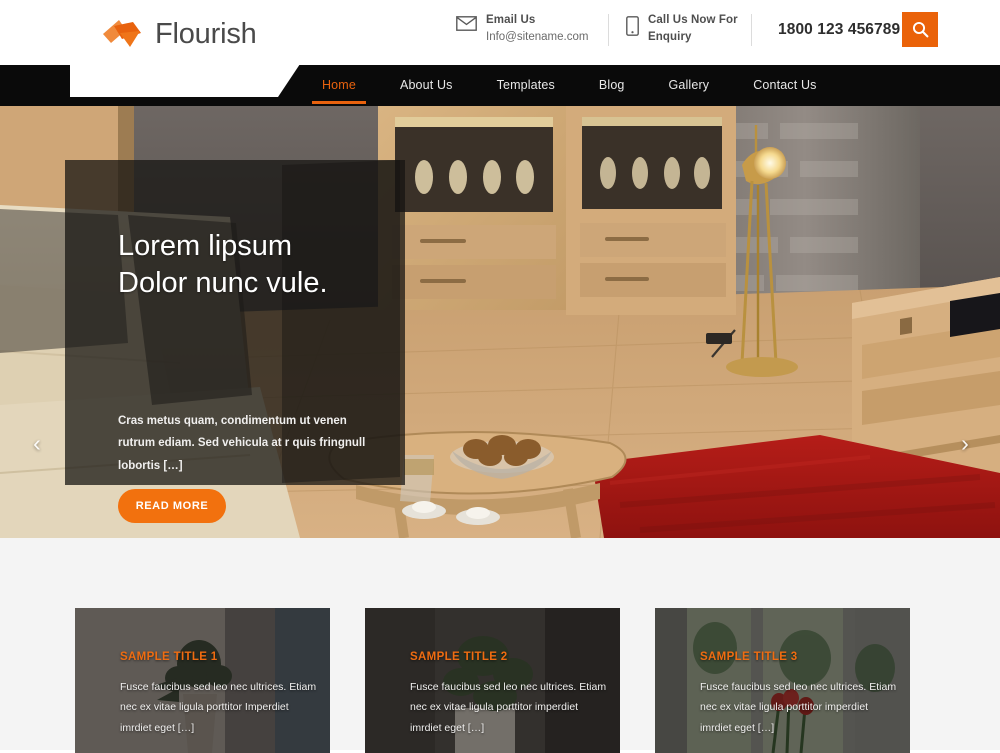  What do you see at coordinates (537, 36) in the screenshot?
I see `email-address: Info@sitename.com` at bounding box center [537, 36].